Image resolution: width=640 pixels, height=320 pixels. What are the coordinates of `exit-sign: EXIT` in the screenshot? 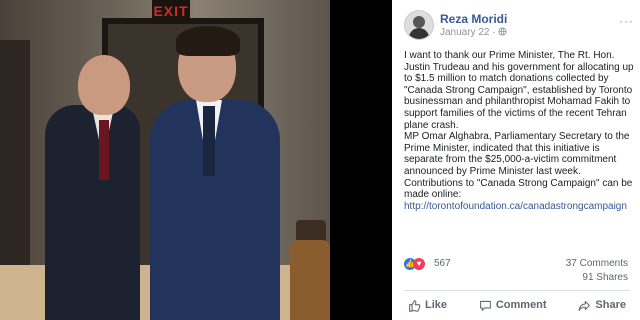 It's located at (171, 11).